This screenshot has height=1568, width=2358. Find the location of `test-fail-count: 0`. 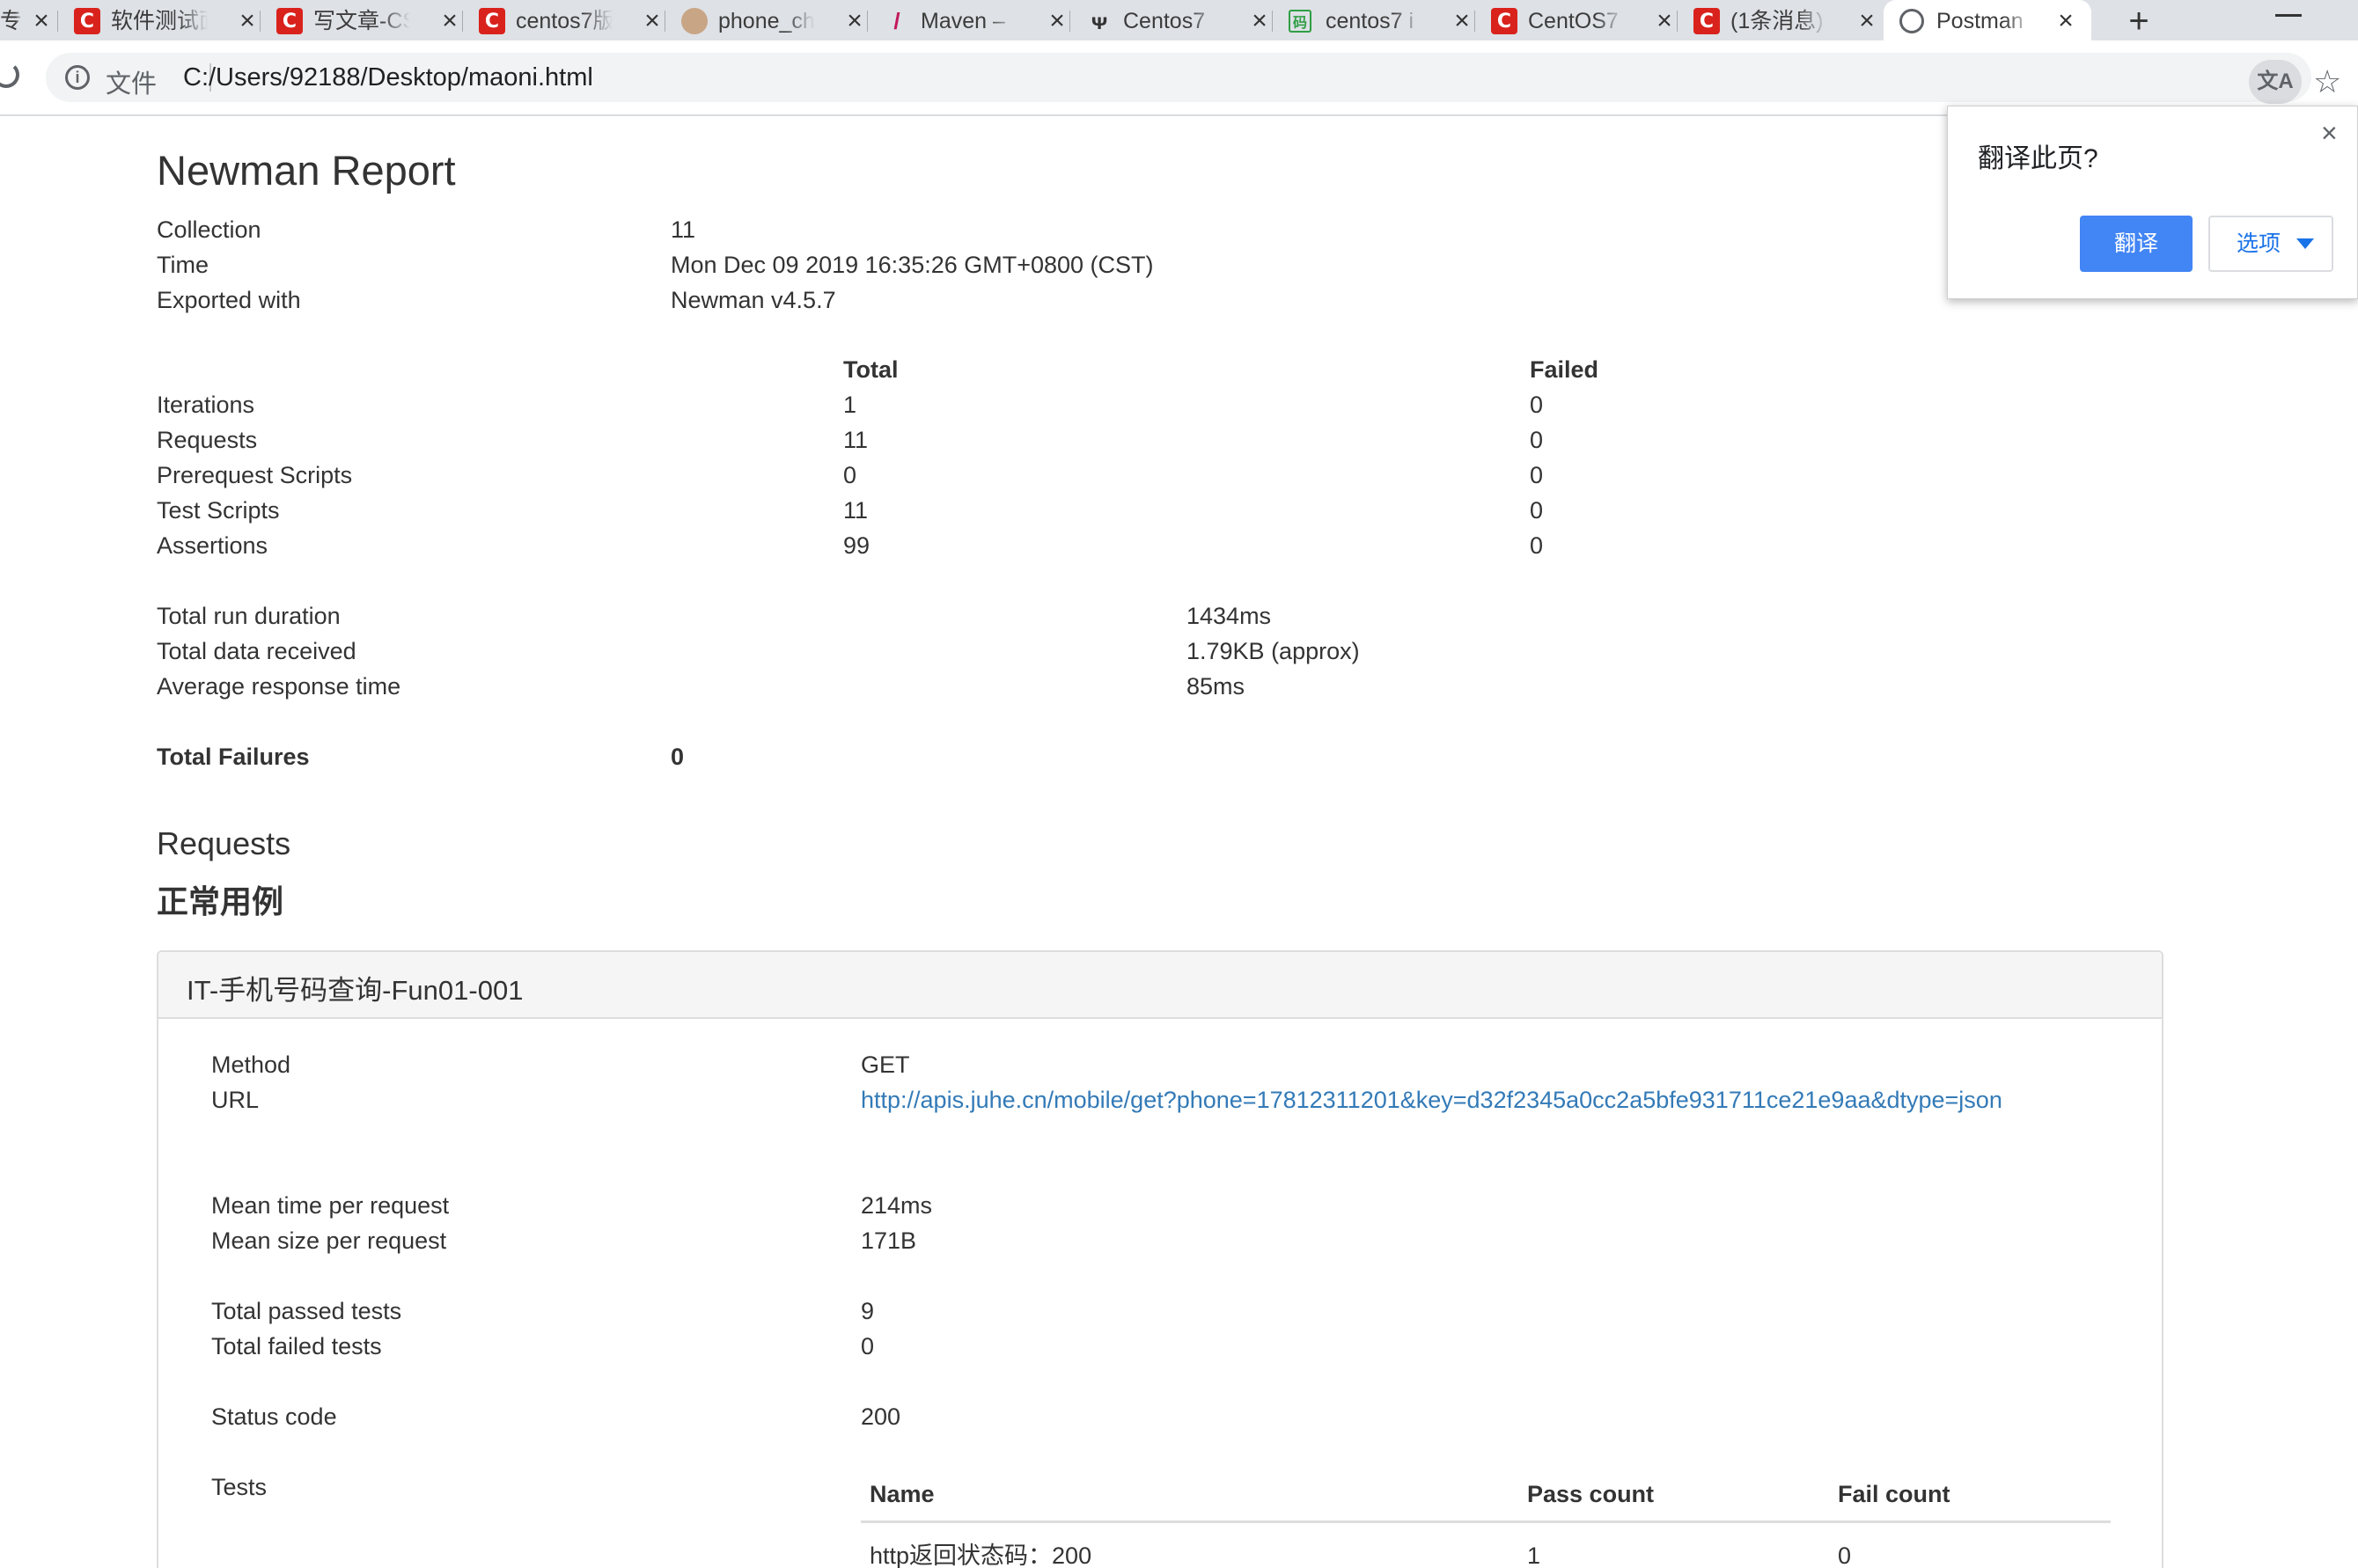

test-fail-count: 0 is located at coordinates (1845, 1555).